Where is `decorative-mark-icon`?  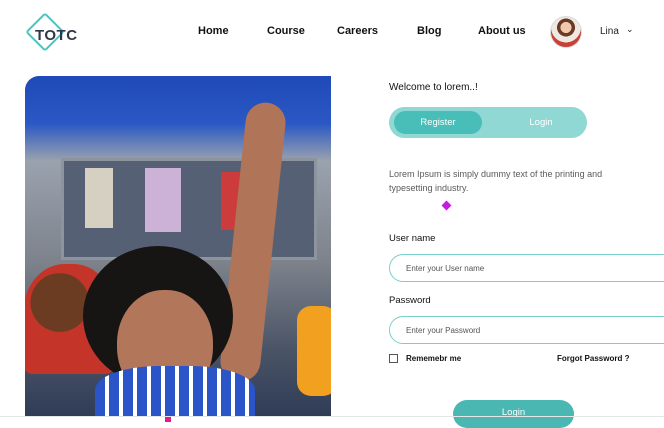
decorative-mark-icon is located at coordinates (168, 419).